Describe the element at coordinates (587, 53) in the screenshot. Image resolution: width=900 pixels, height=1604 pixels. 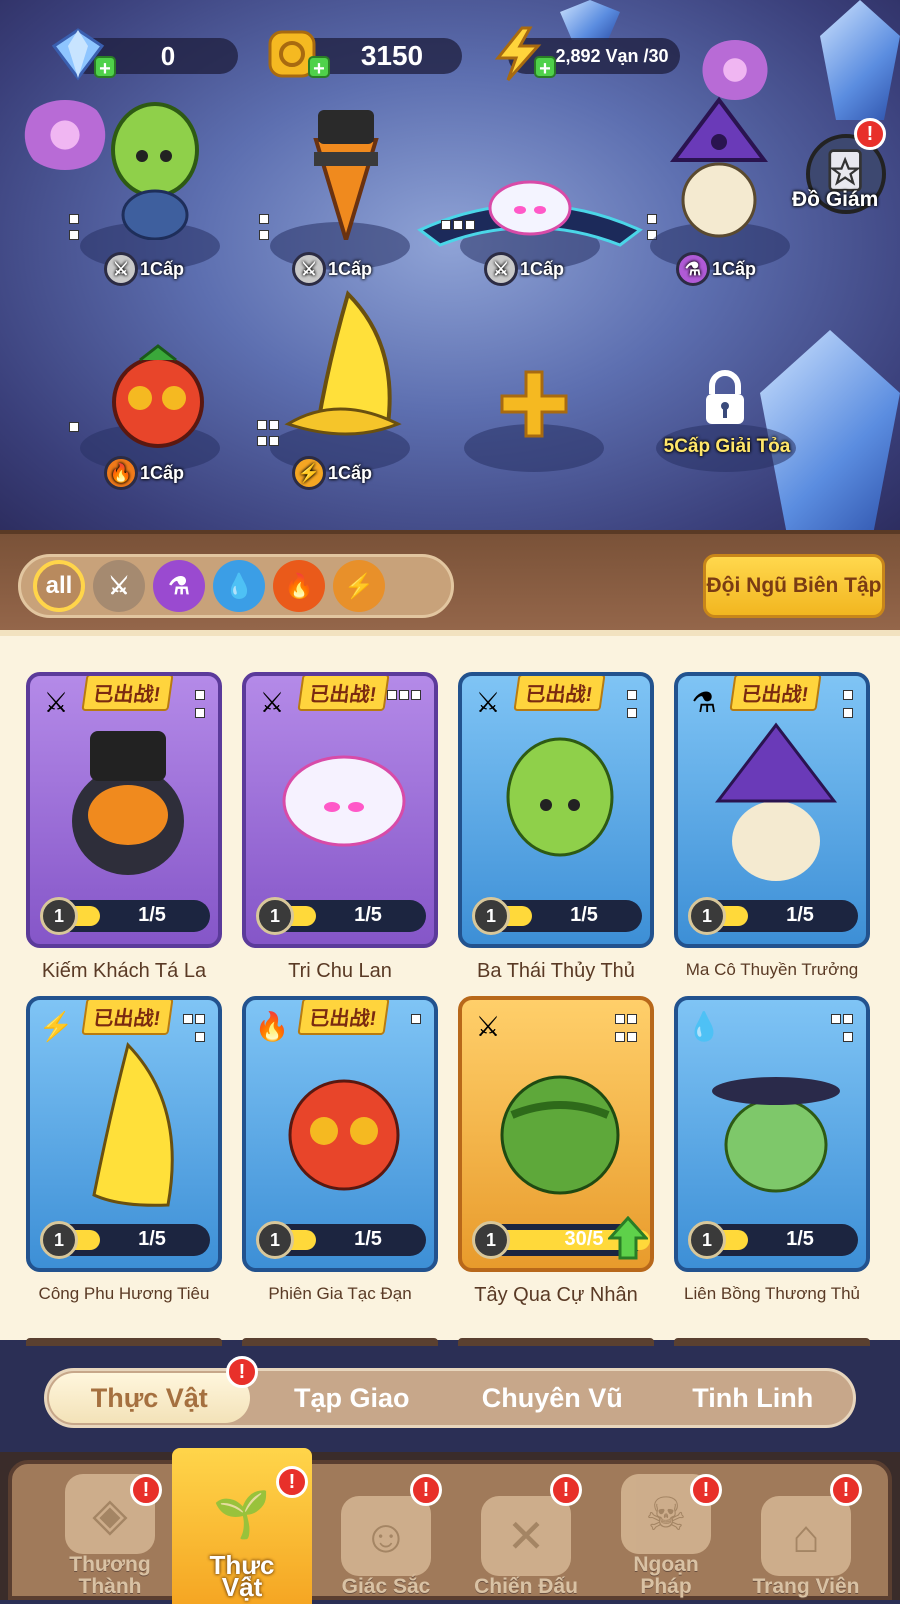
I see `energy-counter: + 2,892 Vạn /30` at that location.